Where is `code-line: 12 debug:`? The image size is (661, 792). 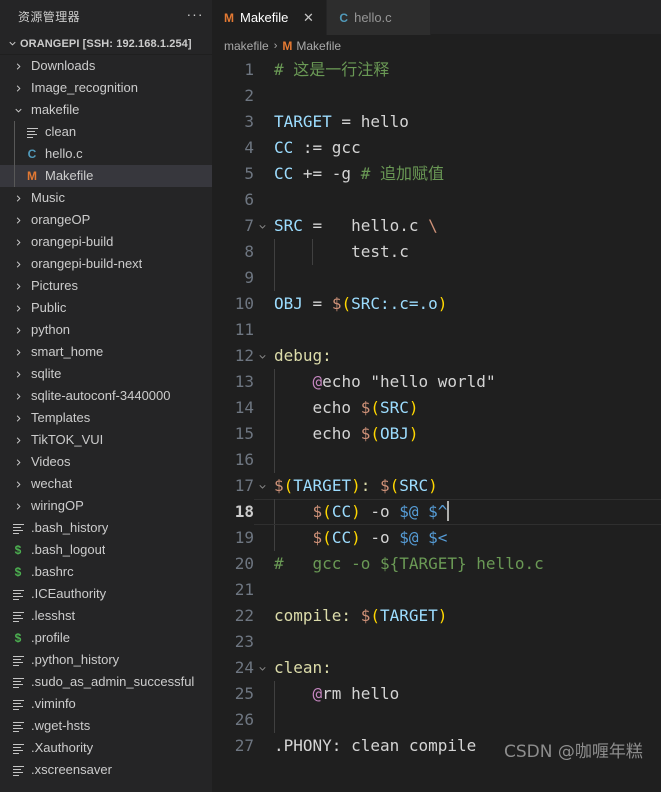
code-line: 12 debug: is located at coordinates (436, 356).